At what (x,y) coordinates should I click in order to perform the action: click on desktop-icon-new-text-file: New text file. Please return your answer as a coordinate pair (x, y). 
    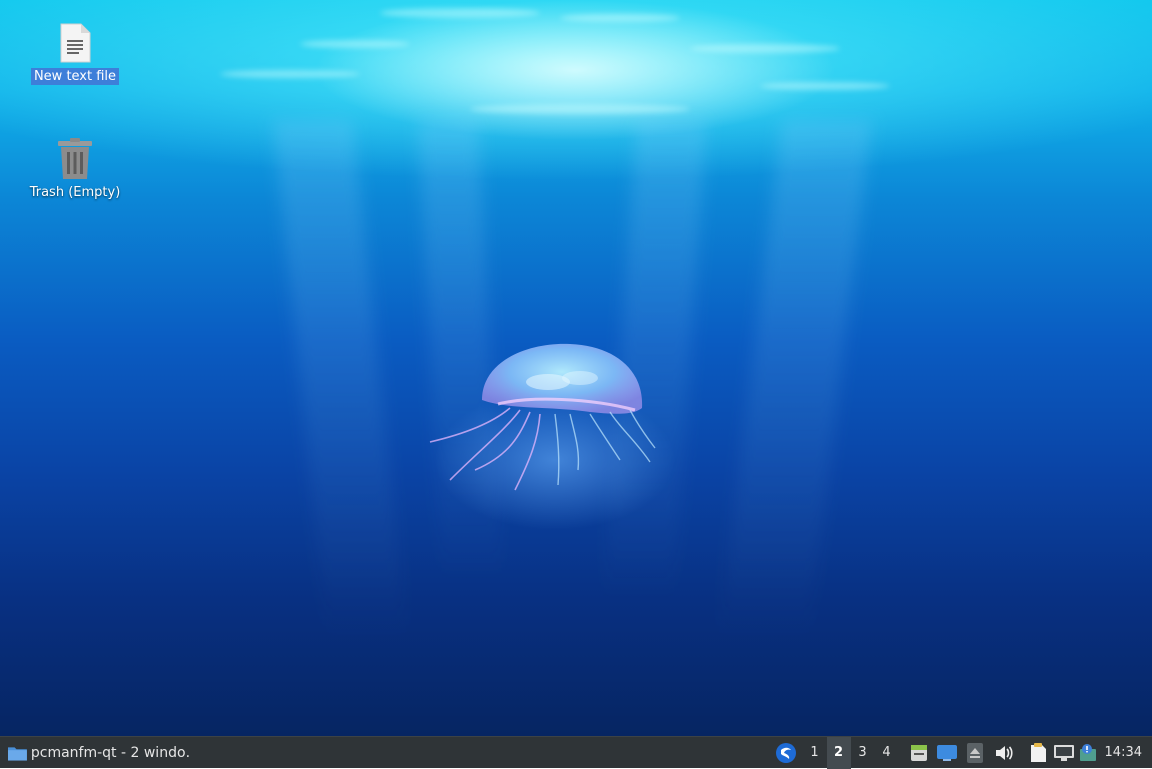
    Looking at the image, I should click on (75, 53).